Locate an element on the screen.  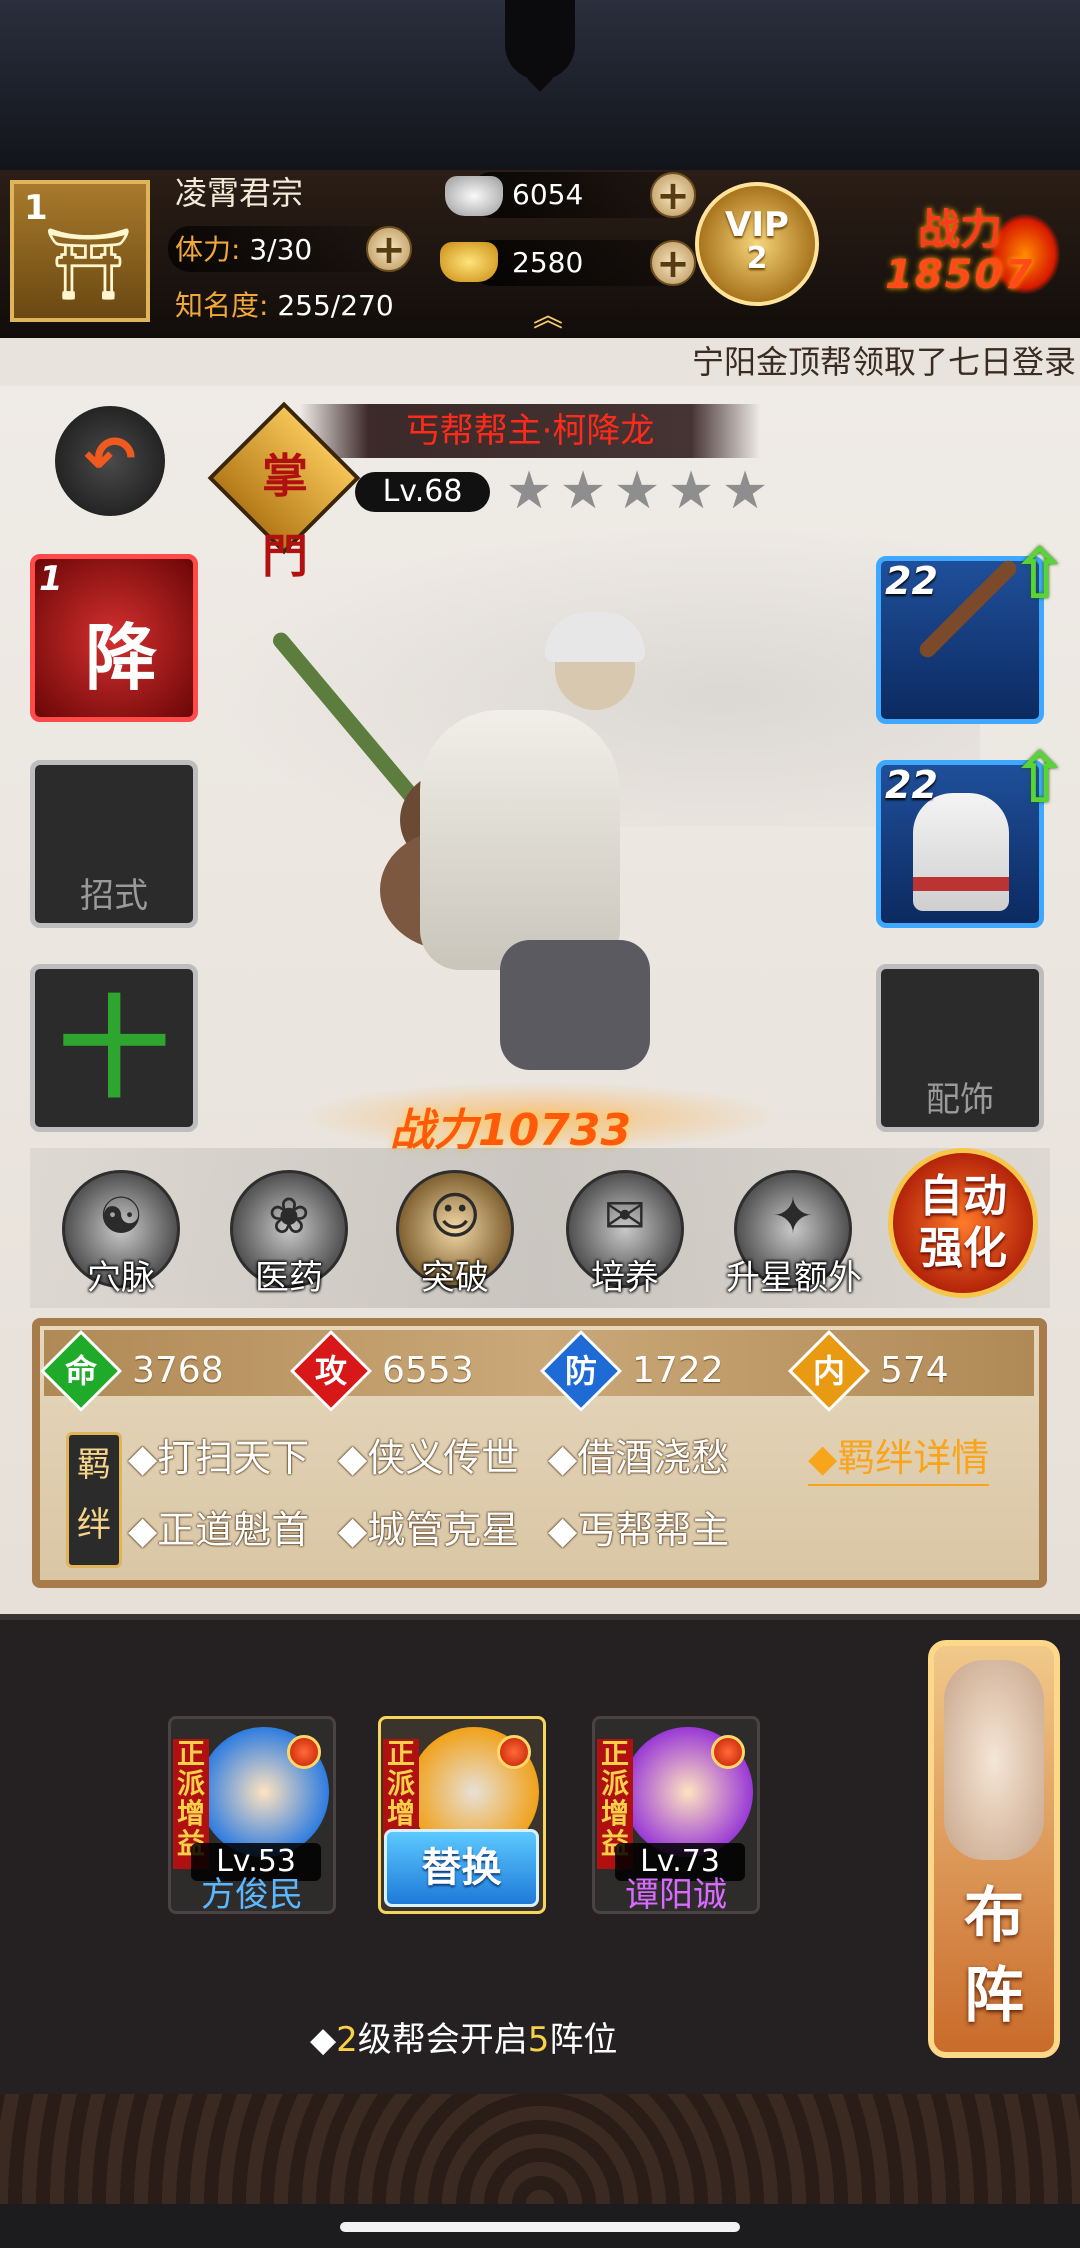
player-level-badge: 1 ⛩ is located at coordinates (80, 251).